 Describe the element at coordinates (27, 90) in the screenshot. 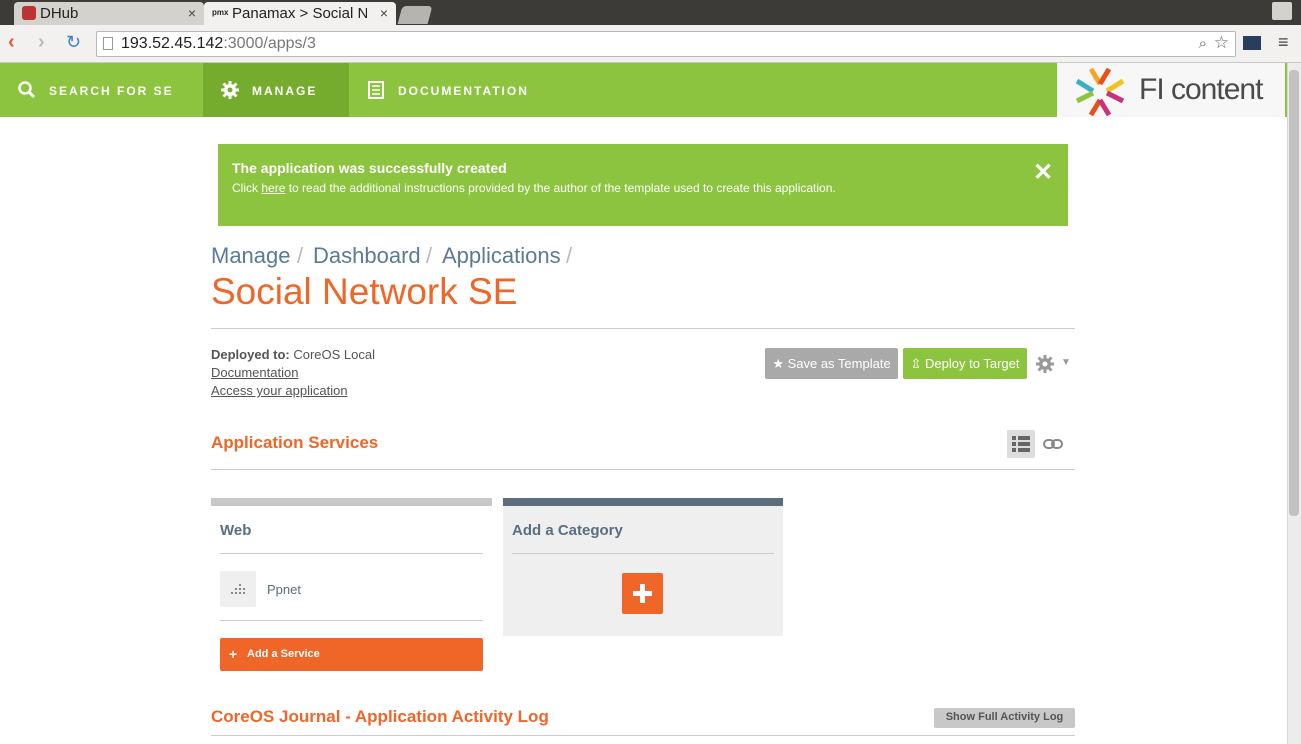

I see `search-icon` at that location.